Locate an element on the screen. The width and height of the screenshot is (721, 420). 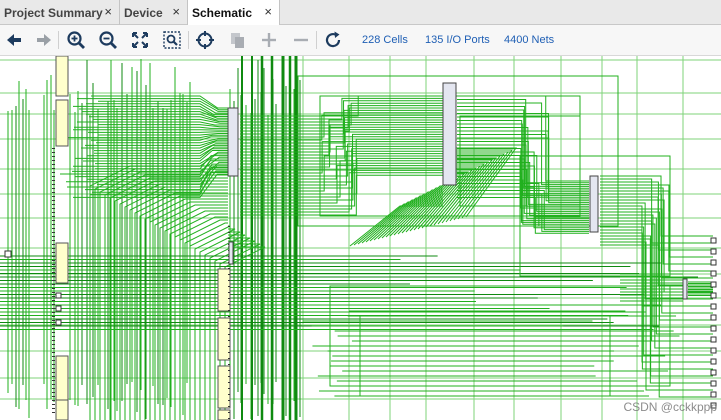
zoom-out-button is located at coordinates (108, 40).